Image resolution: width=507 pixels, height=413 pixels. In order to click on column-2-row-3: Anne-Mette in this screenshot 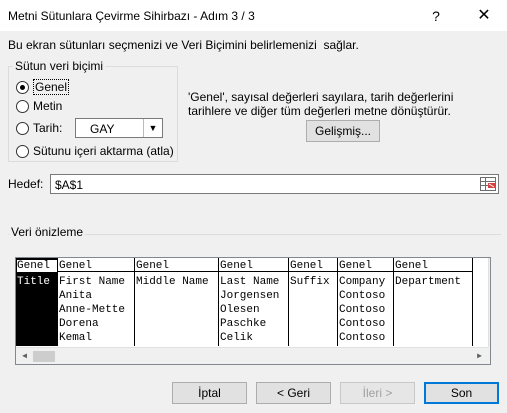, I will do `click(92, 310)`.